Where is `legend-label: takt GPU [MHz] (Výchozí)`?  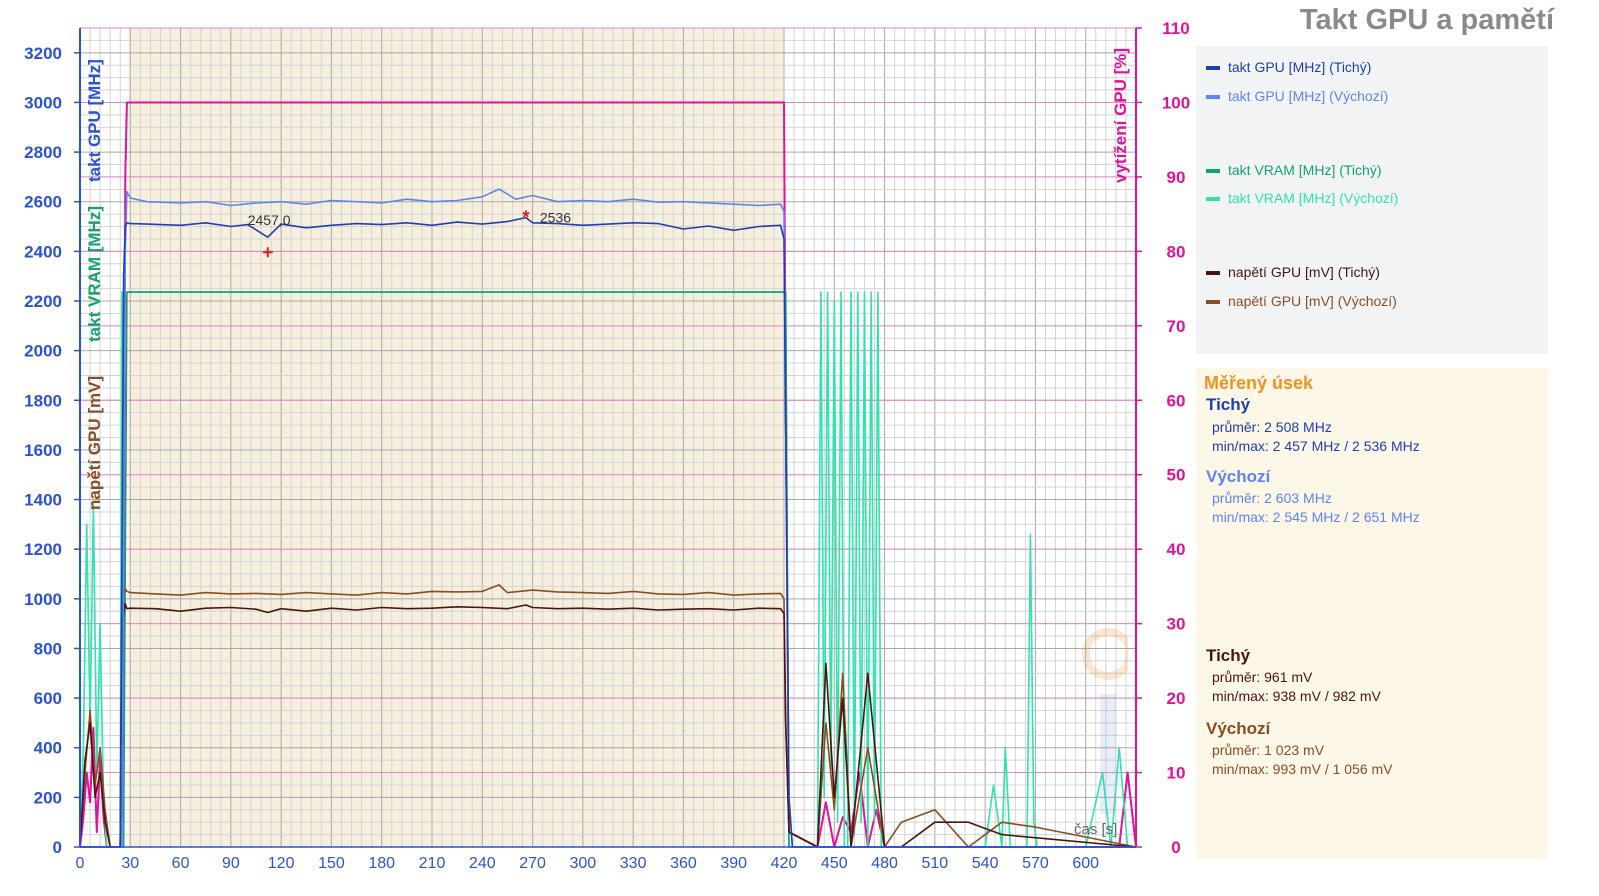
legend-label: takt GPU [MHz] (Výchozí) is located at coordinates (1308, 96).